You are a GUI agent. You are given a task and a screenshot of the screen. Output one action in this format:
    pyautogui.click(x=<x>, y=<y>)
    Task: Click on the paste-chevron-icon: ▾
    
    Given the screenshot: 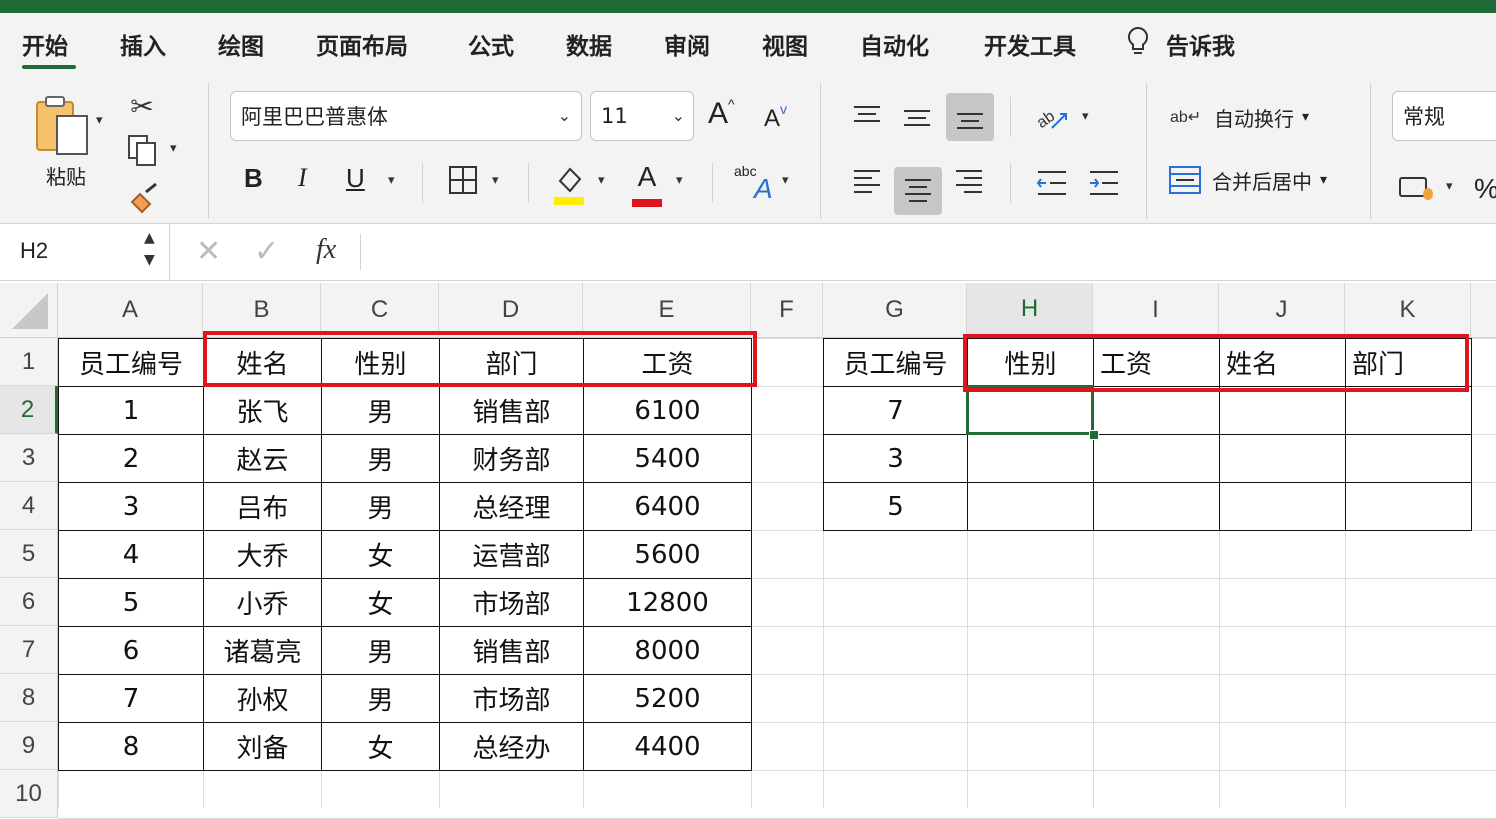 What is the action you would take?
    pyautogui.click(x=99, y=120)
    